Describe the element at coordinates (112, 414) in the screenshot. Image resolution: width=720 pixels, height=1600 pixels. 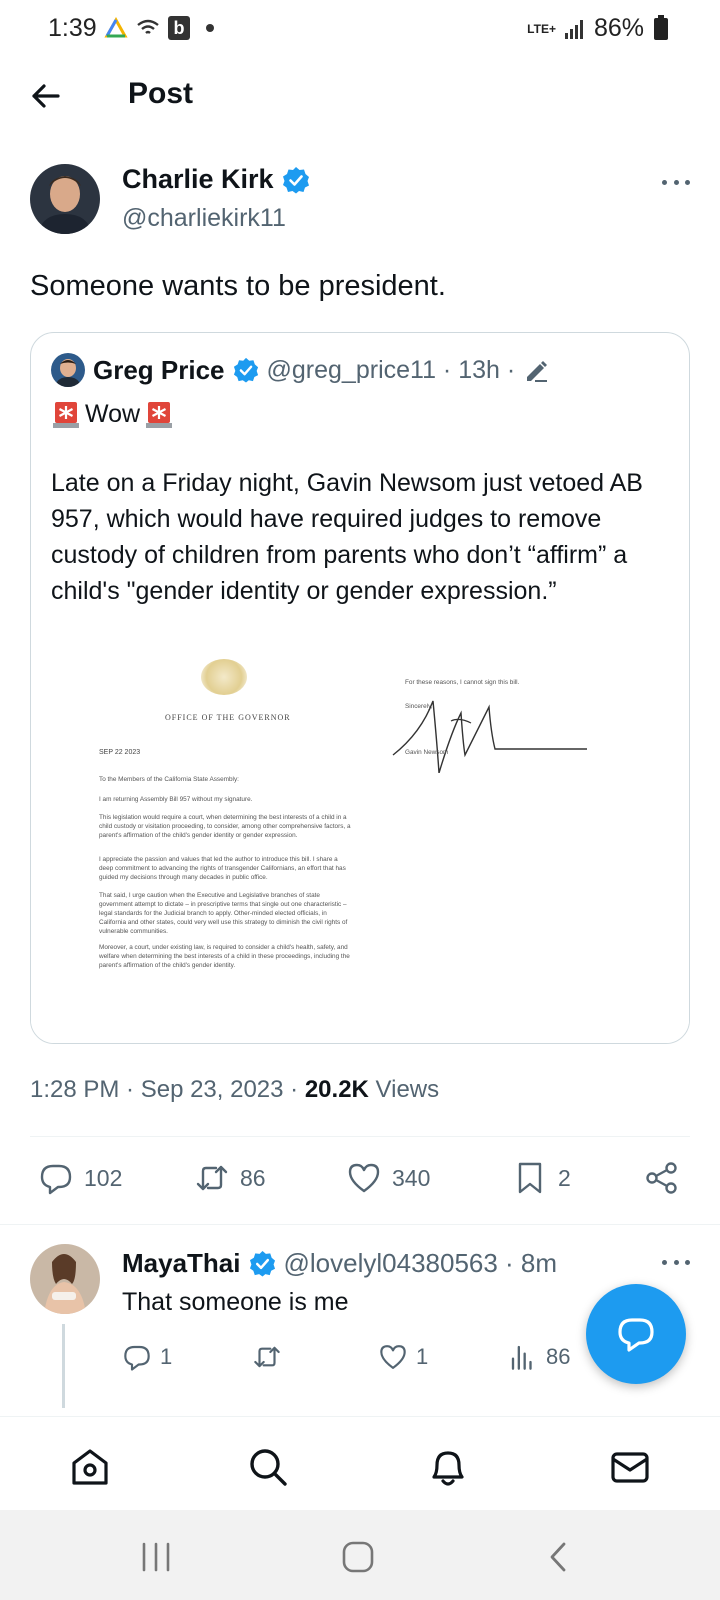
I see `quoted-wow-line: Wow` at that location.